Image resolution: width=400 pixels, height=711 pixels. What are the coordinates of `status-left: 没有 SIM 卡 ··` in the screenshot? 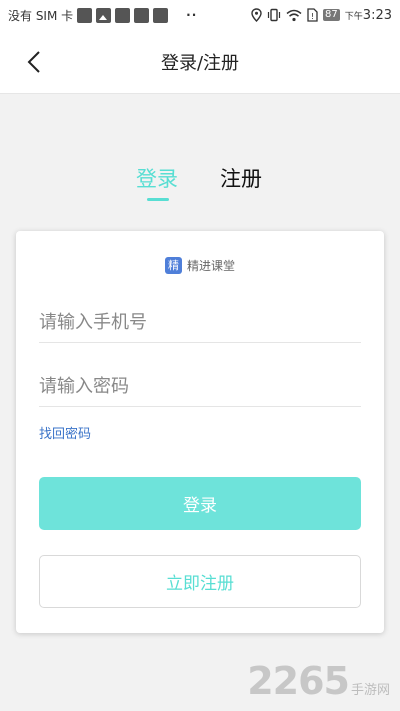 It's located at (102, 15).